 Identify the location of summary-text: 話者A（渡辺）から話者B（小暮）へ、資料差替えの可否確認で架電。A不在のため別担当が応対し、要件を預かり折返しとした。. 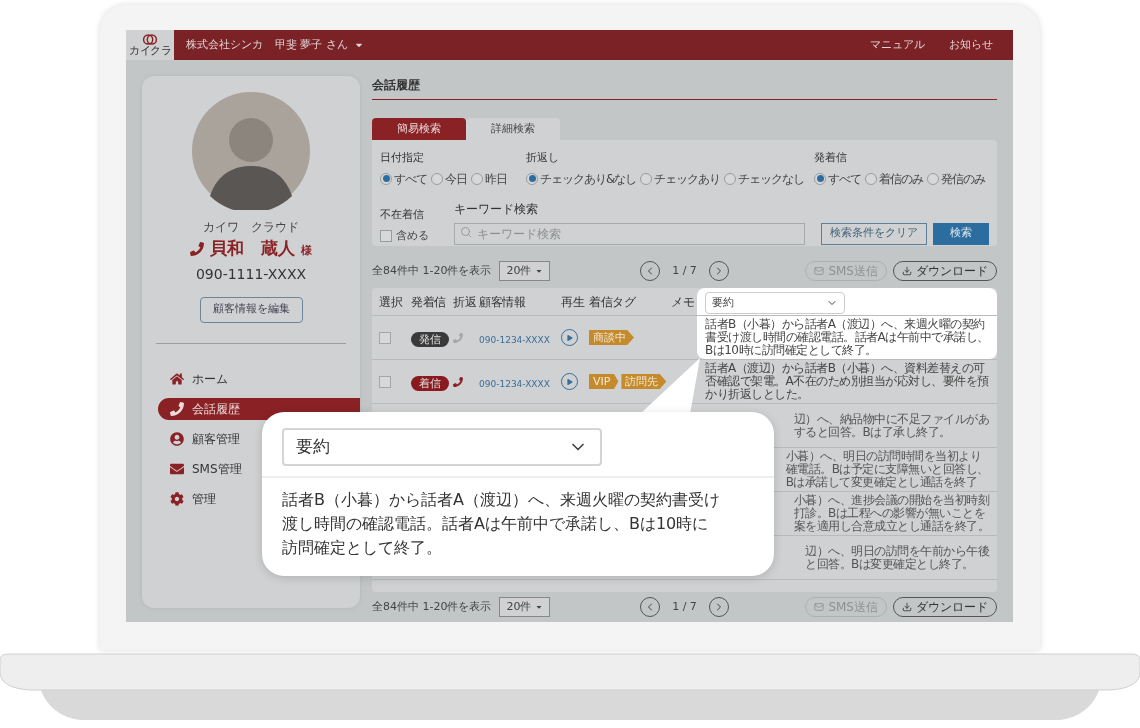
(847, 381).